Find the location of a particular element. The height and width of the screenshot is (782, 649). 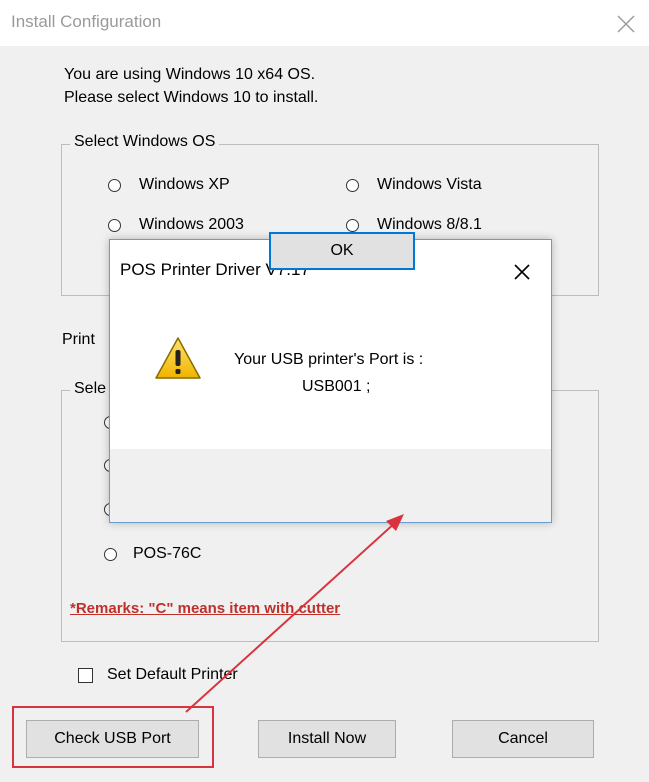

printer-section-label: Print is located at coordinates (78, 339).